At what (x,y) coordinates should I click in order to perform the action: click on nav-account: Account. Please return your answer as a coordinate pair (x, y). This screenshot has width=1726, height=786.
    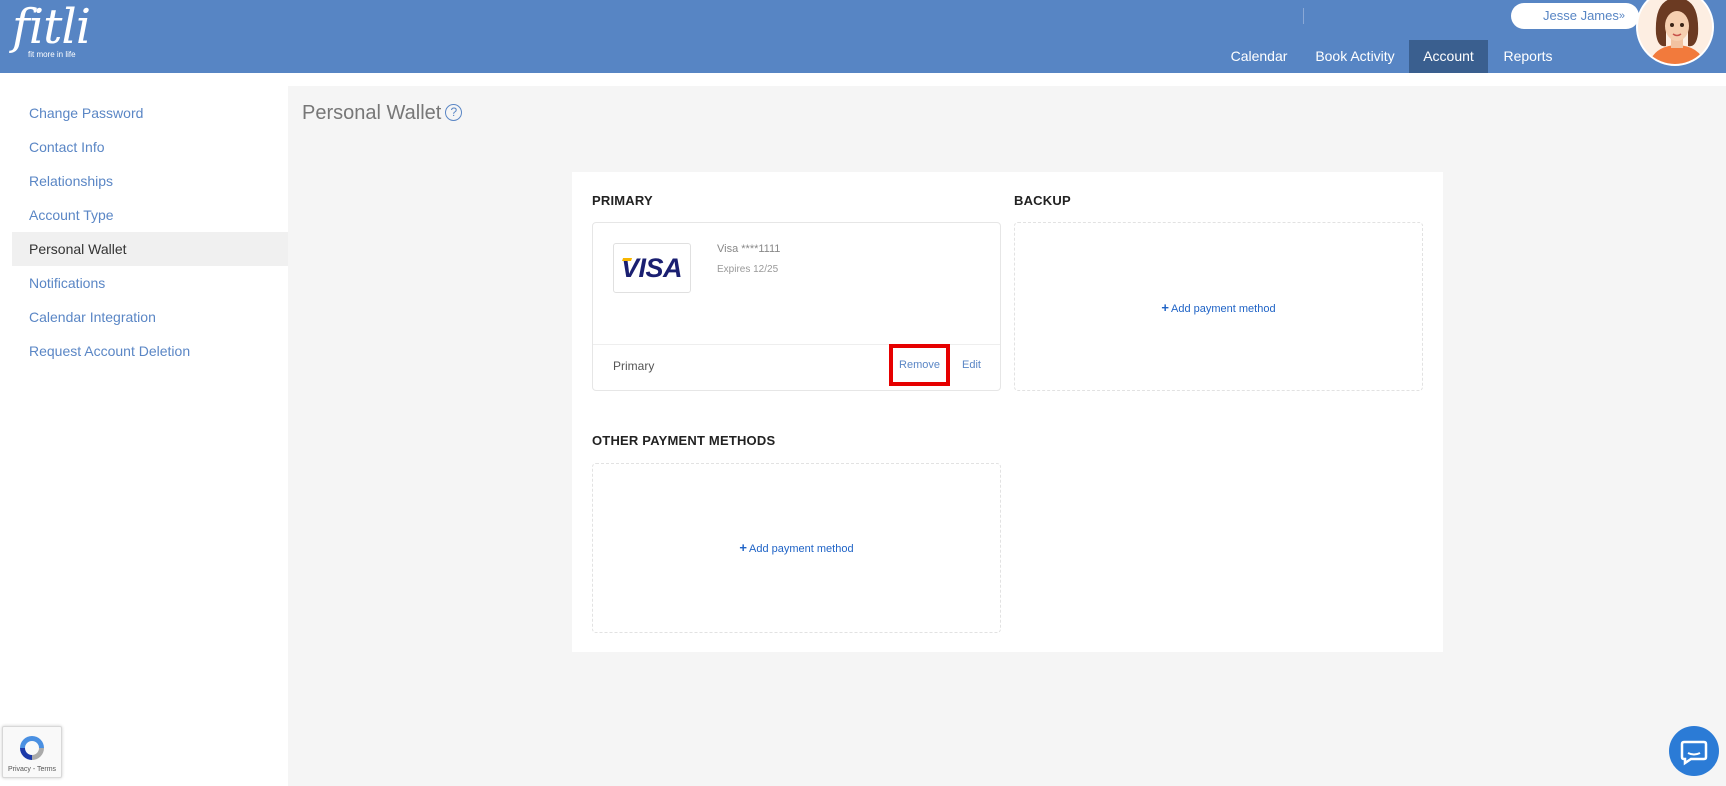
    Looking at the image, I should click on (1448, 56).